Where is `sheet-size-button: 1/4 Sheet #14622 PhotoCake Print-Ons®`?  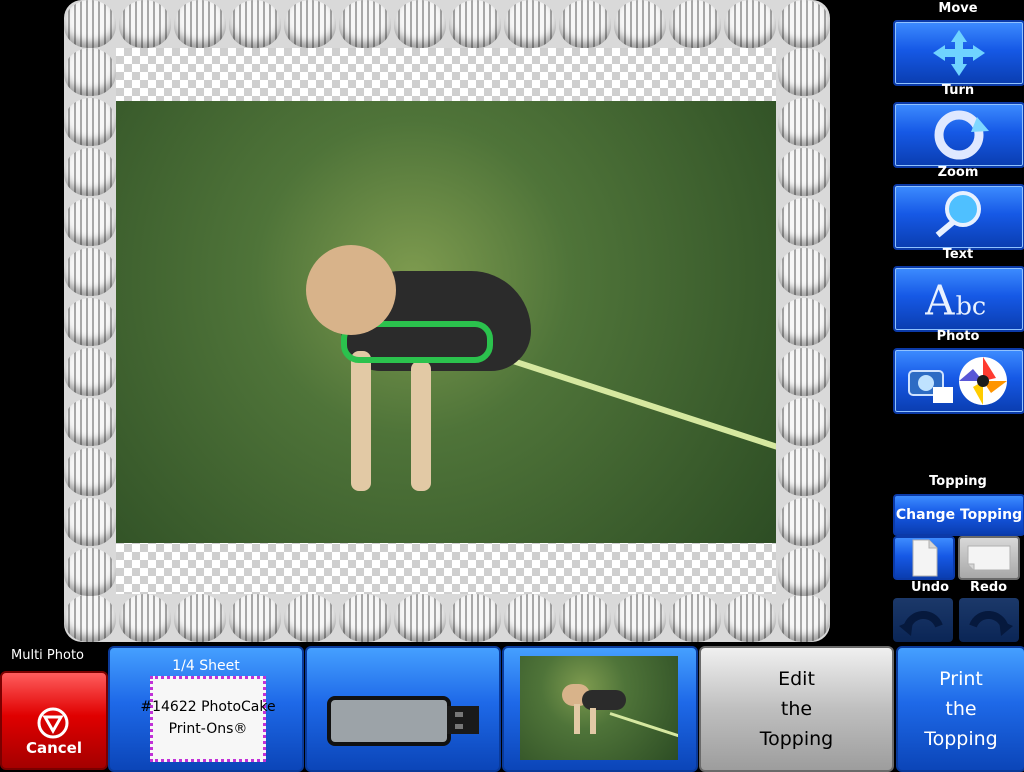
sheet-size-button: 1/4 Sheet #14622 PhotoCake Print-Ons® is located at coordinates (206, 709).